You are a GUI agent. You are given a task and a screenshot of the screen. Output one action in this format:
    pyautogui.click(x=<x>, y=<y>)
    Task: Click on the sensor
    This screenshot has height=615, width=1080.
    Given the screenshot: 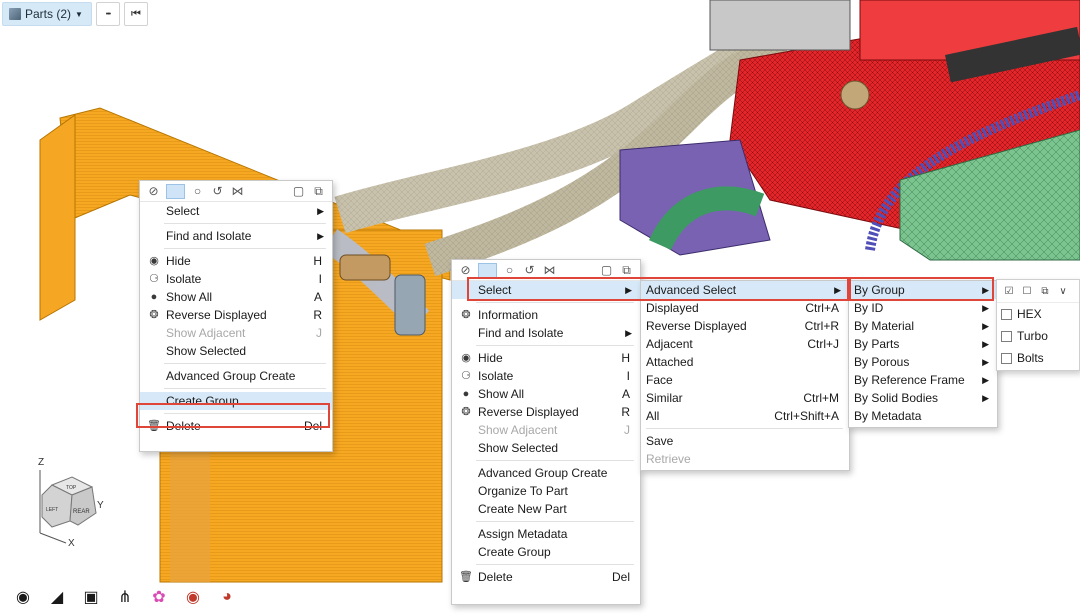 What is the action you would take?
    pyautogui.click(x=855, y=95)
    